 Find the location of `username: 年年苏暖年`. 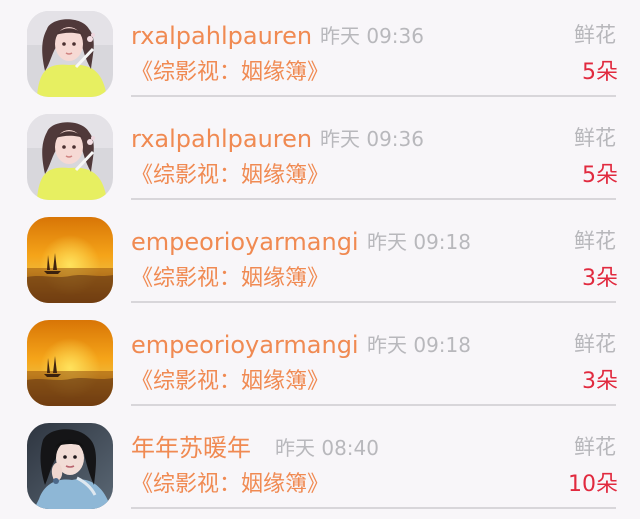

username: 年年苏暖年 is located at coordinates (191, 448).